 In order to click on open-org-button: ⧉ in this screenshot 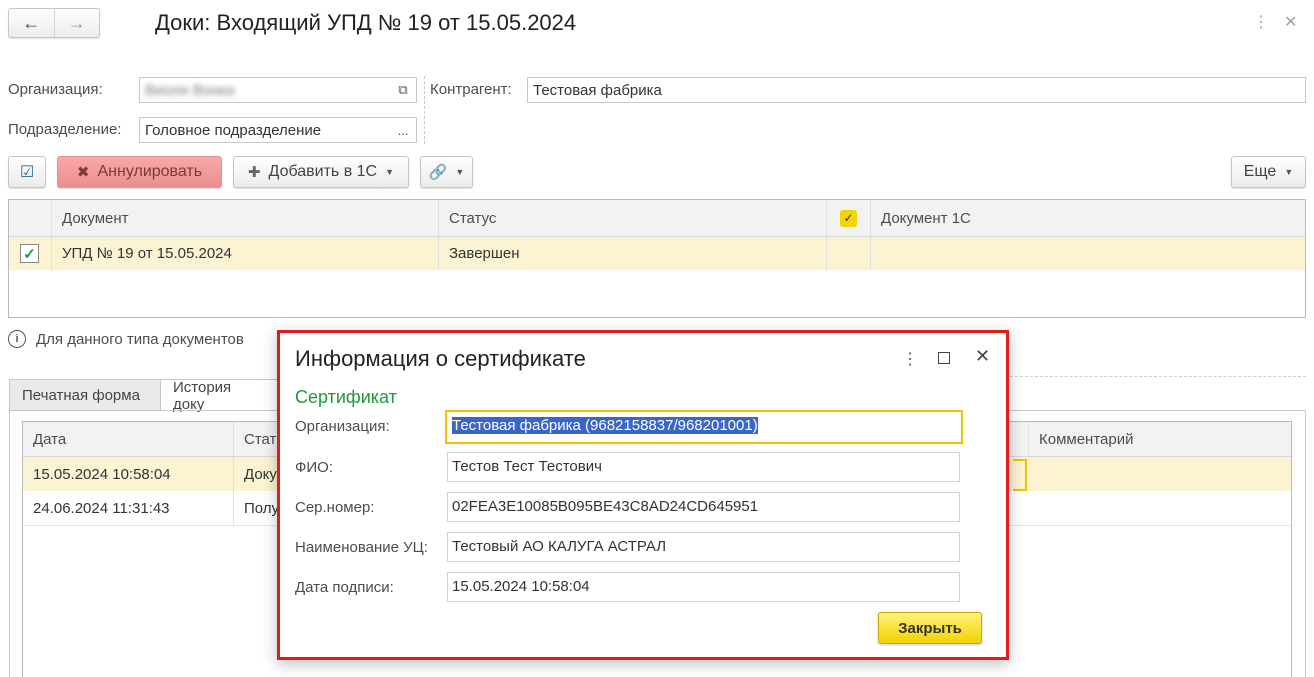, I will do `click(403, 90)`.